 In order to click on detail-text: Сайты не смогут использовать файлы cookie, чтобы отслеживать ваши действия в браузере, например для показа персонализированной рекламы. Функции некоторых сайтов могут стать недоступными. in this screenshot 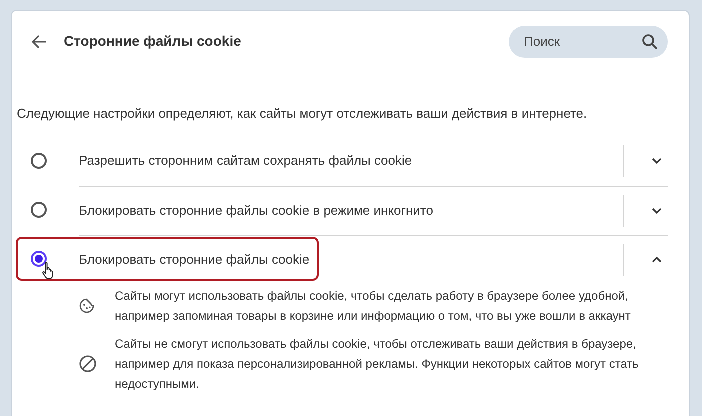, I will do `click(377, 364)`.